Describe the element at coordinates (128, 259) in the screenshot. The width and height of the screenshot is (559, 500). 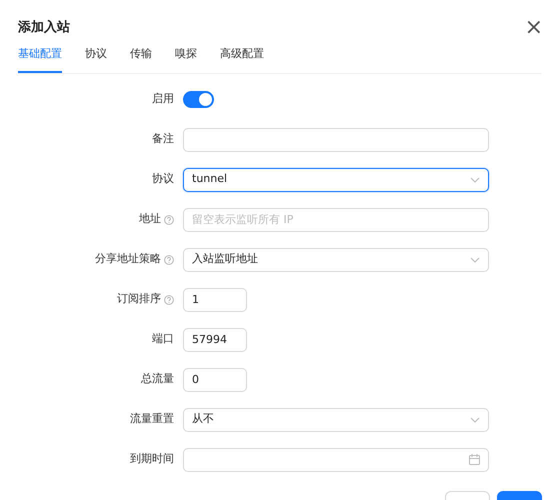
I see `field-label: 分享地址策略` at that location.